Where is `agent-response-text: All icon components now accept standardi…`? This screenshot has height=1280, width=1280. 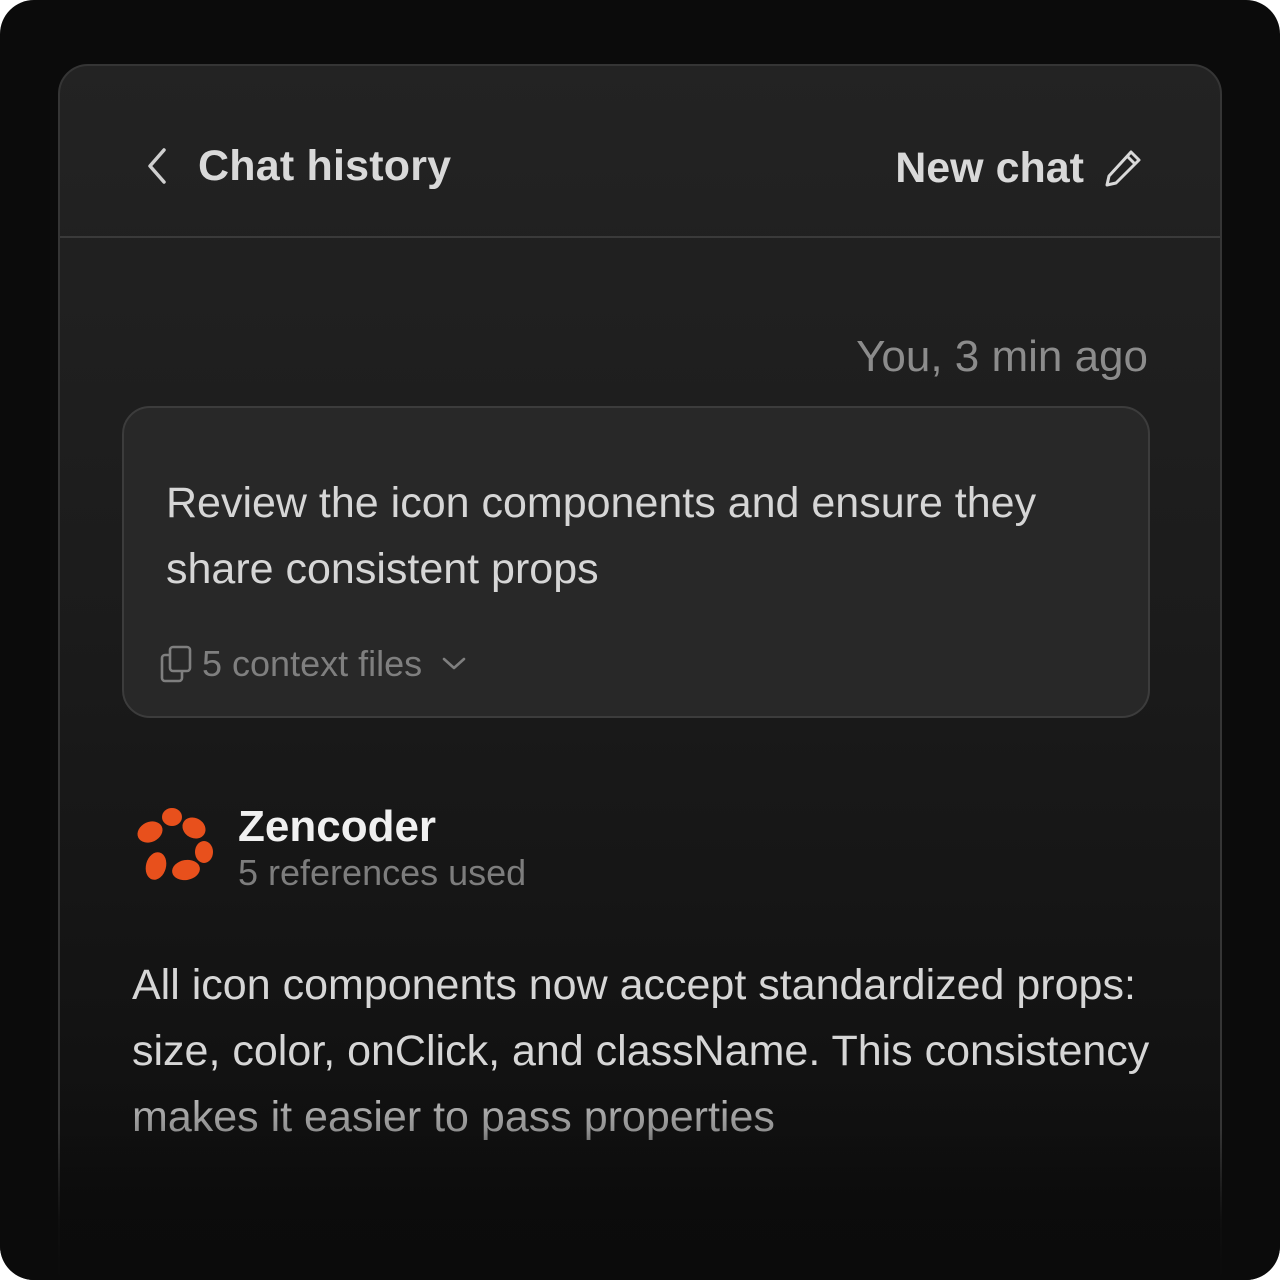
agent-response-text: All icon components now accept standardi… is located at coordinates (641, 1051).